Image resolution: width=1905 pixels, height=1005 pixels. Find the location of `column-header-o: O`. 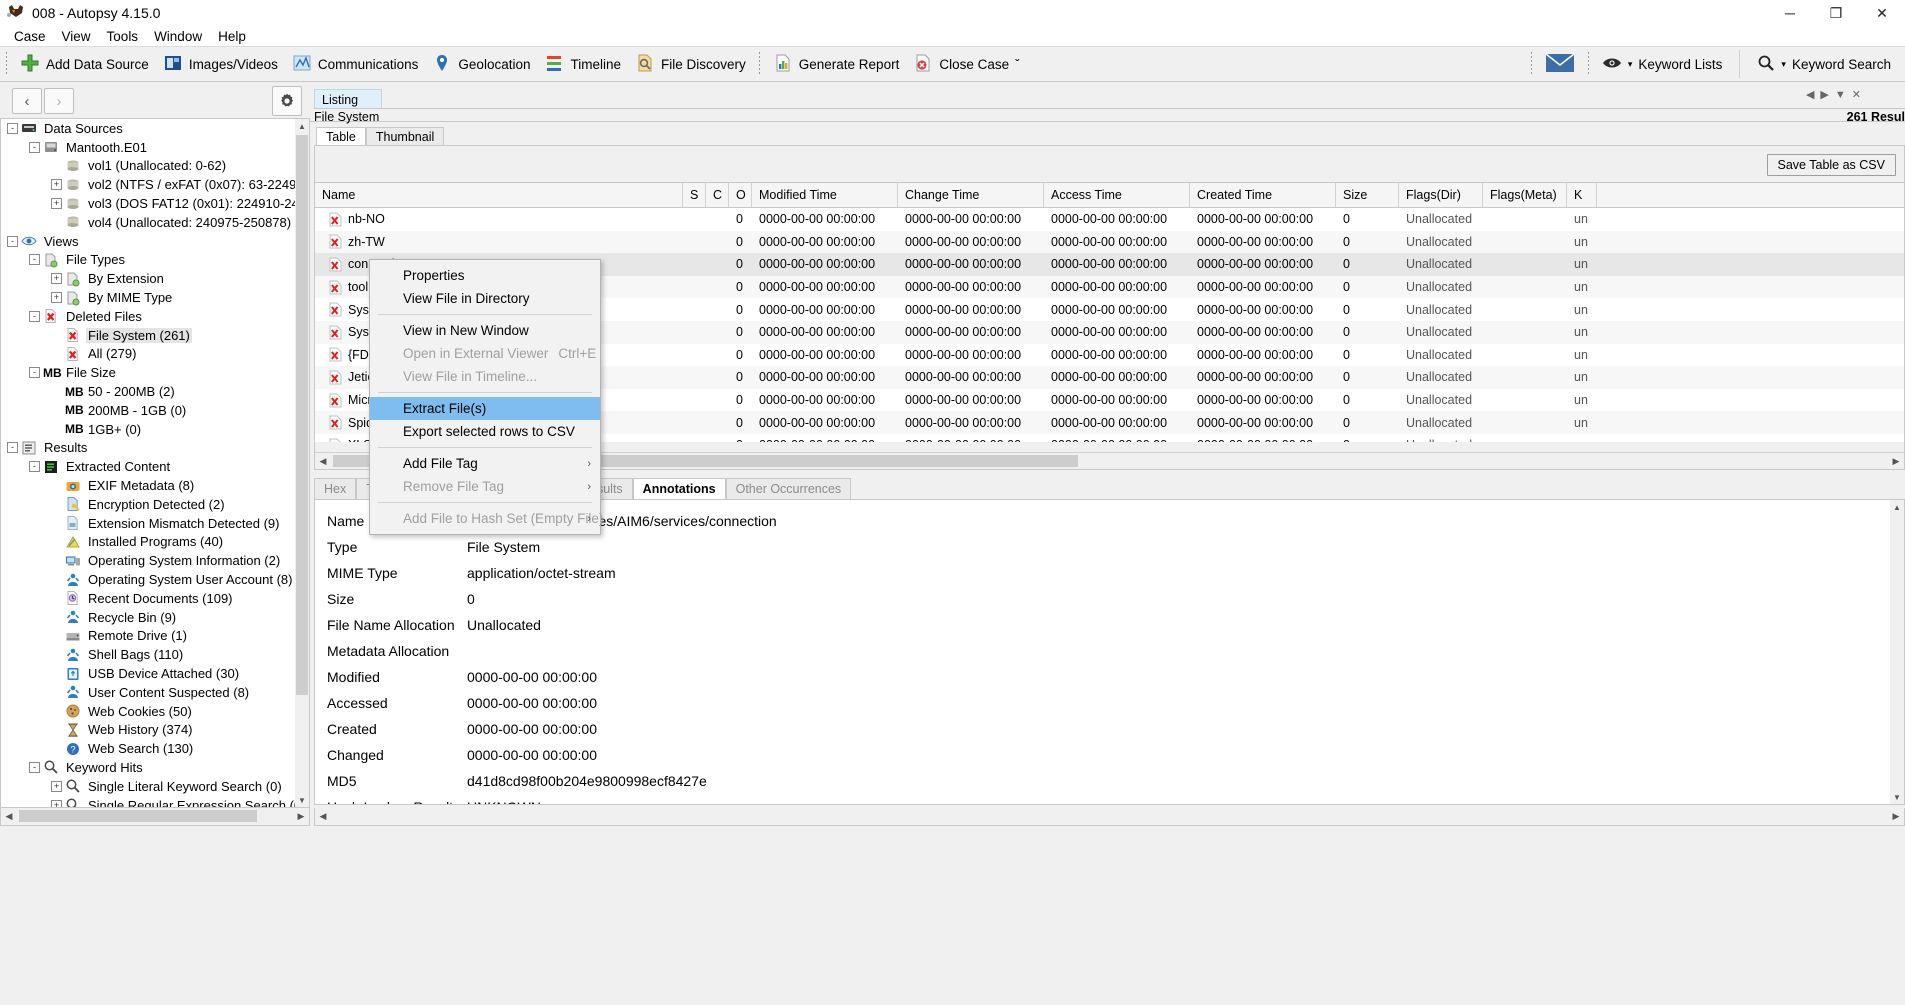

column-header-o: O is located at coordinates (740, 195).